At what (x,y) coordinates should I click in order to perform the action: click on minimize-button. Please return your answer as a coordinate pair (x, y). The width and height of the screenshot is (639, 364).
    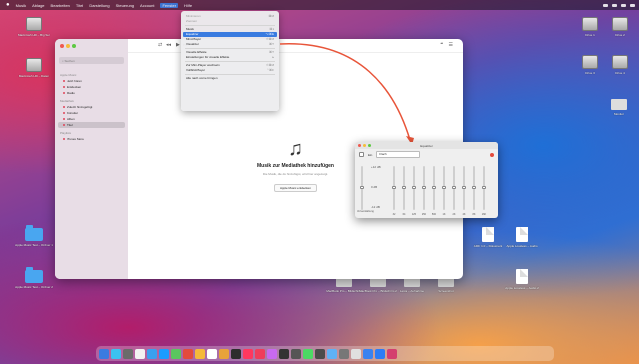
    Looking at the image, I should click on (68, 46).